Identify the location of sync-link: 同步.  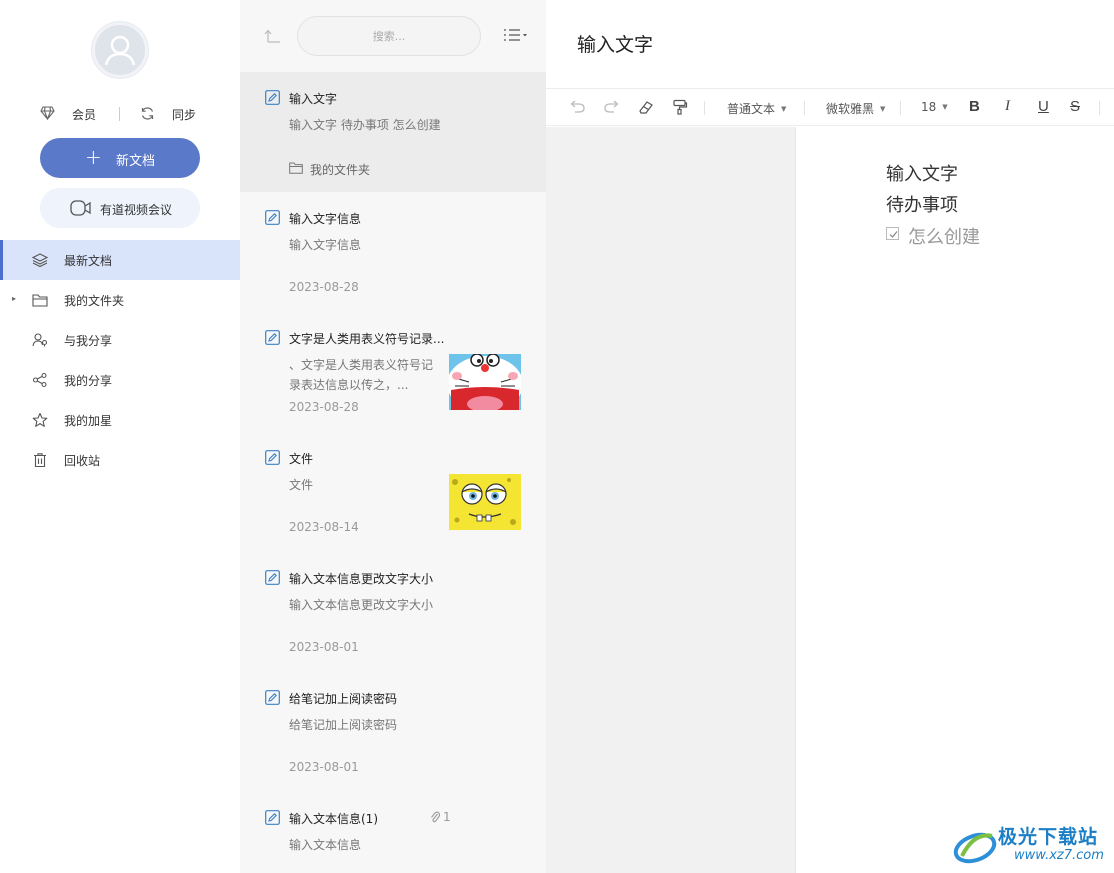
(184, 114).